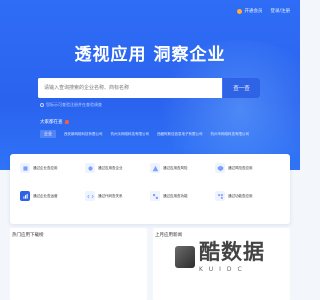  What do you see at coordinates (45, 167) in the screenshot?
I see `feature-label: 通过企业查应用` at bounding box center [45, 167].